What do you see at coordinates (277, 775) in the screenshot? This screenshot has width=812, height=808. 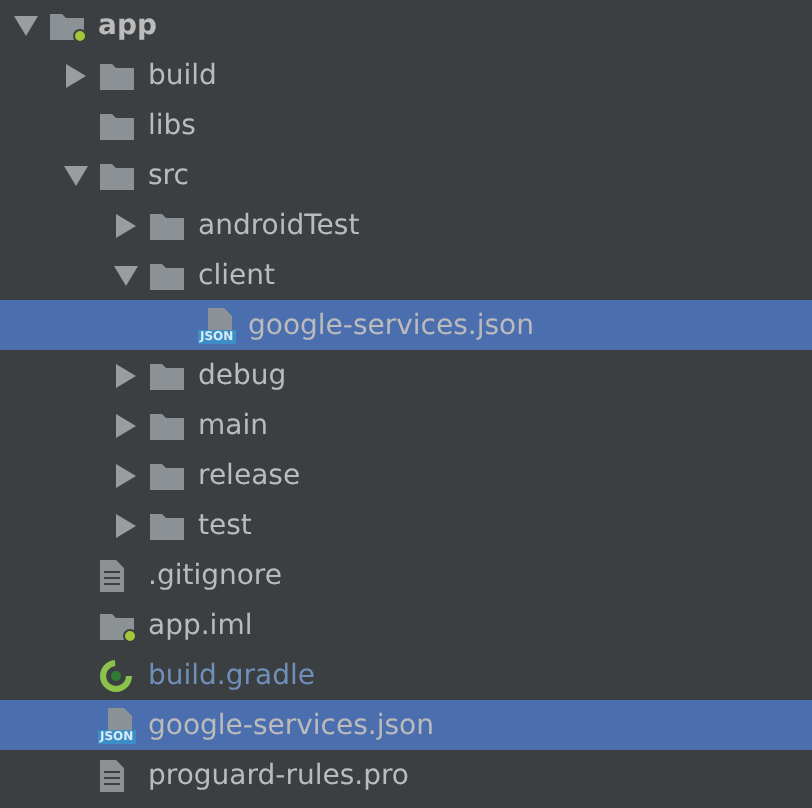 I see `item-name: proguard-rules.pro` at bounding box center [277, 775].